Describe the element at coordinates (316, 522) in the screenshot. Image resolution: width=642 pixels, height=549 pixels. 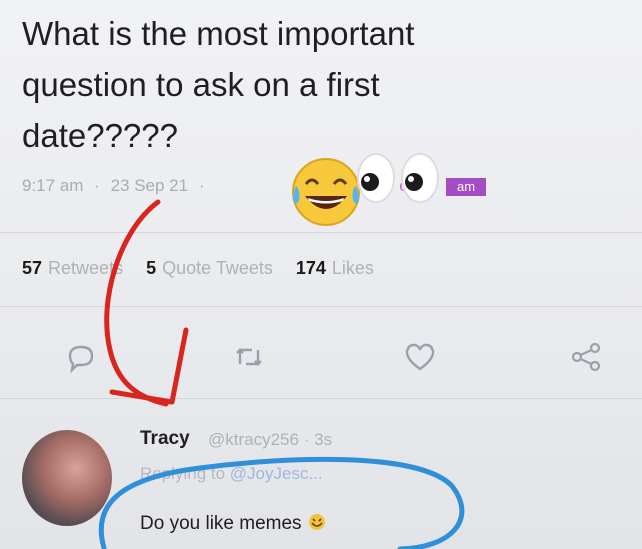
I see `smile-emoji-icon` at that location.